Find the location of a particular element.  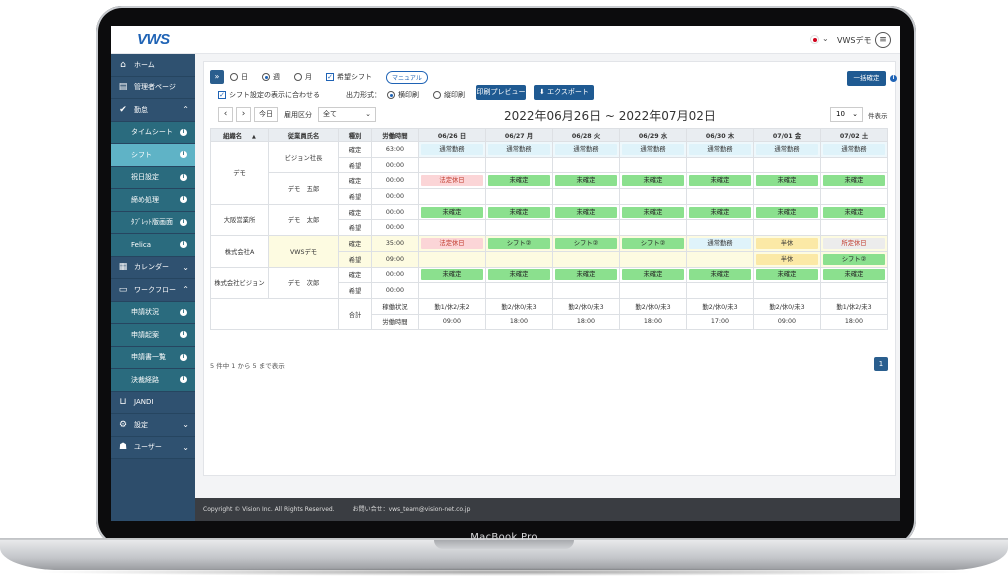

column-header: 労働時間 is located at coordinates (395, 135).